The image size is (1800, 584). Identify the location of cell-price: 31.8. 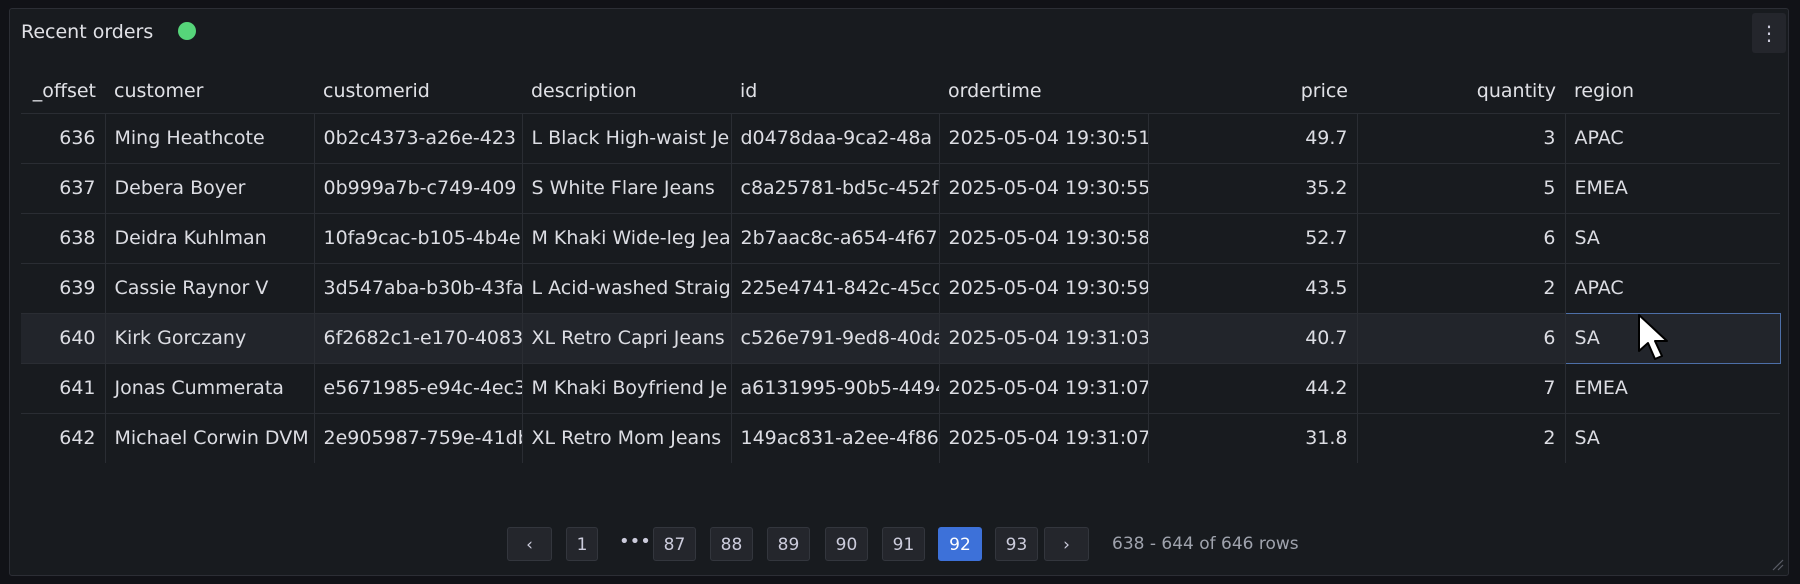
(1253, 437).